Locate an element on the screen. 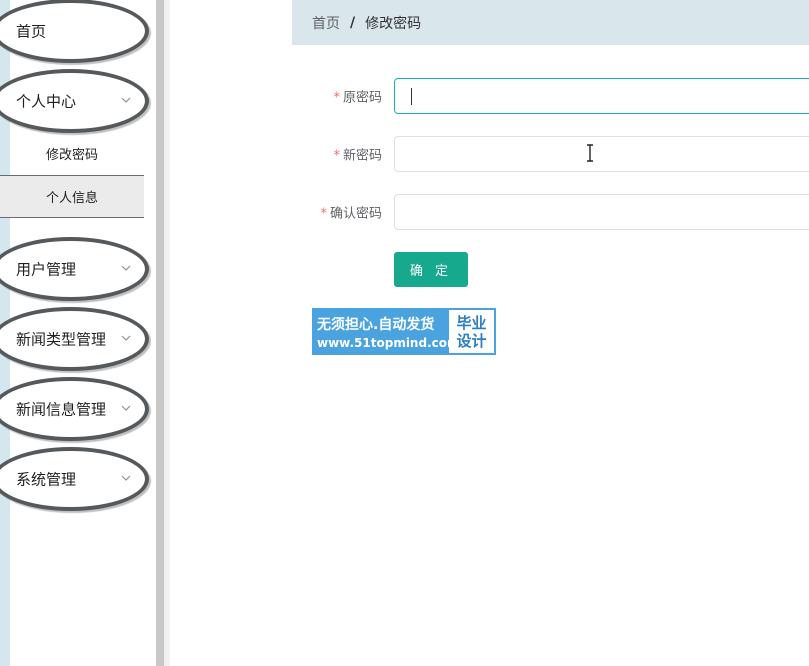 This screenshot has height=666, width=809. sidebar-item-user-management: 用户管理 is located at coordinates (74, 269).